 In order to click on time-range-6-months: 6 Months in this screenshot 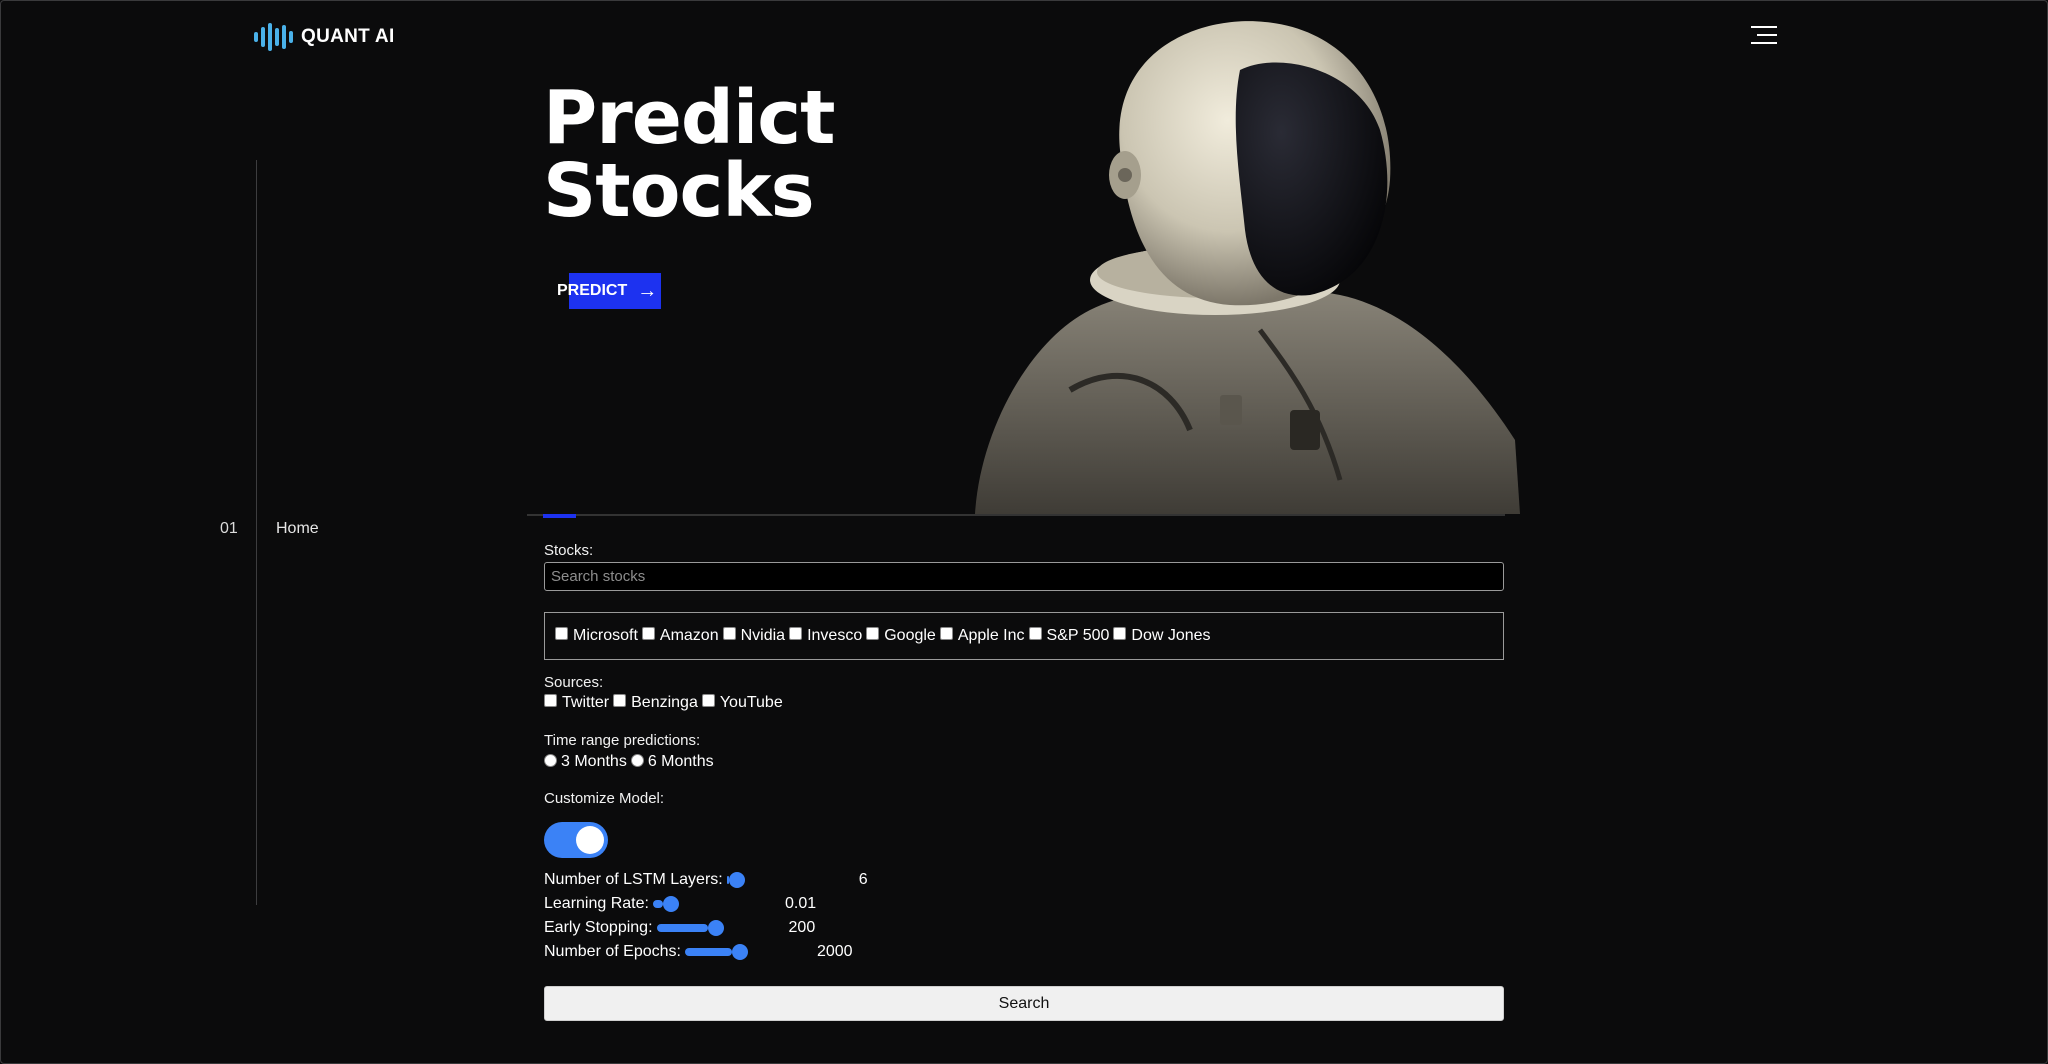, I will do `click(672, 762)`.